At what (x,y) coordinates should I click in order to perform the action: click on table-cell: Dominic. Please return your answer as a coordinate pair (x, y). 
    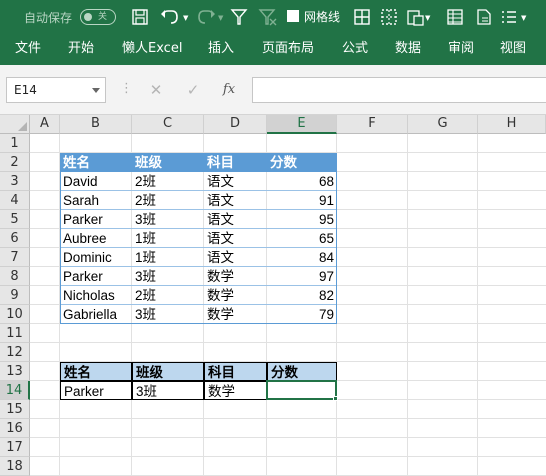
    Looking at the image, I should click on (96, 257).